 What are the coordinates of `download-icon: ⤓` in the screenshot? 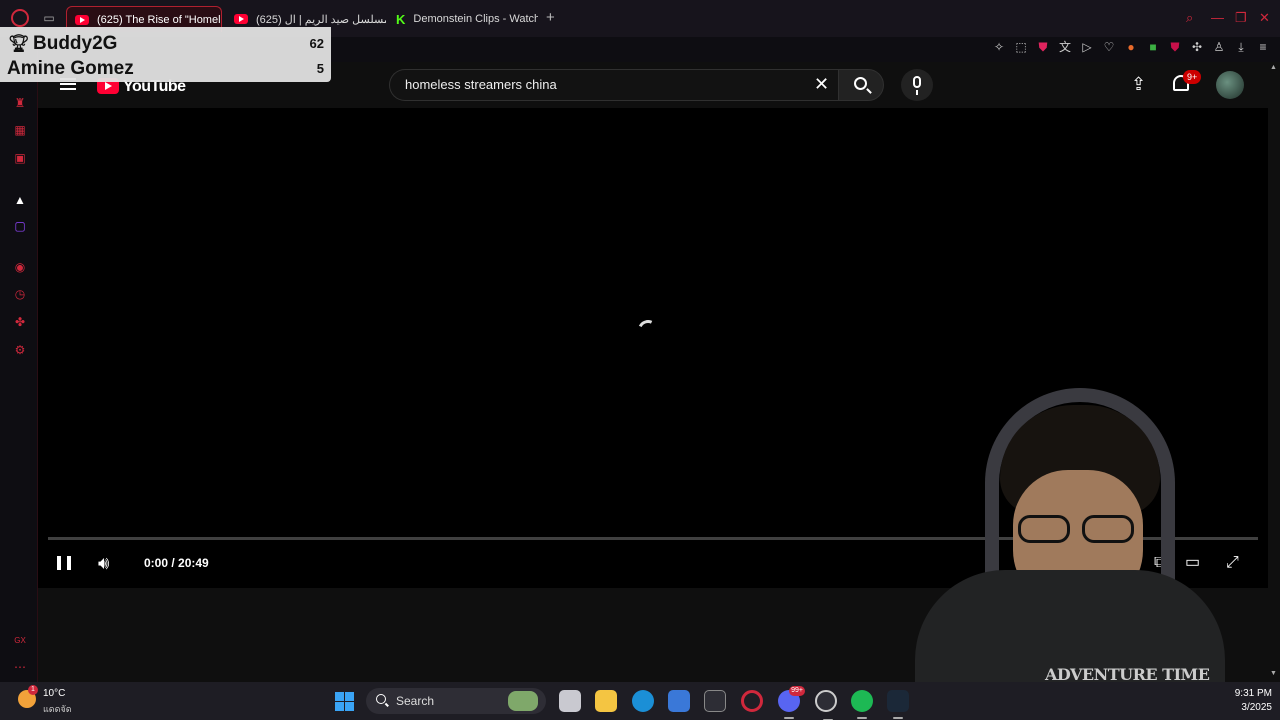 It's located at (1241, 47).